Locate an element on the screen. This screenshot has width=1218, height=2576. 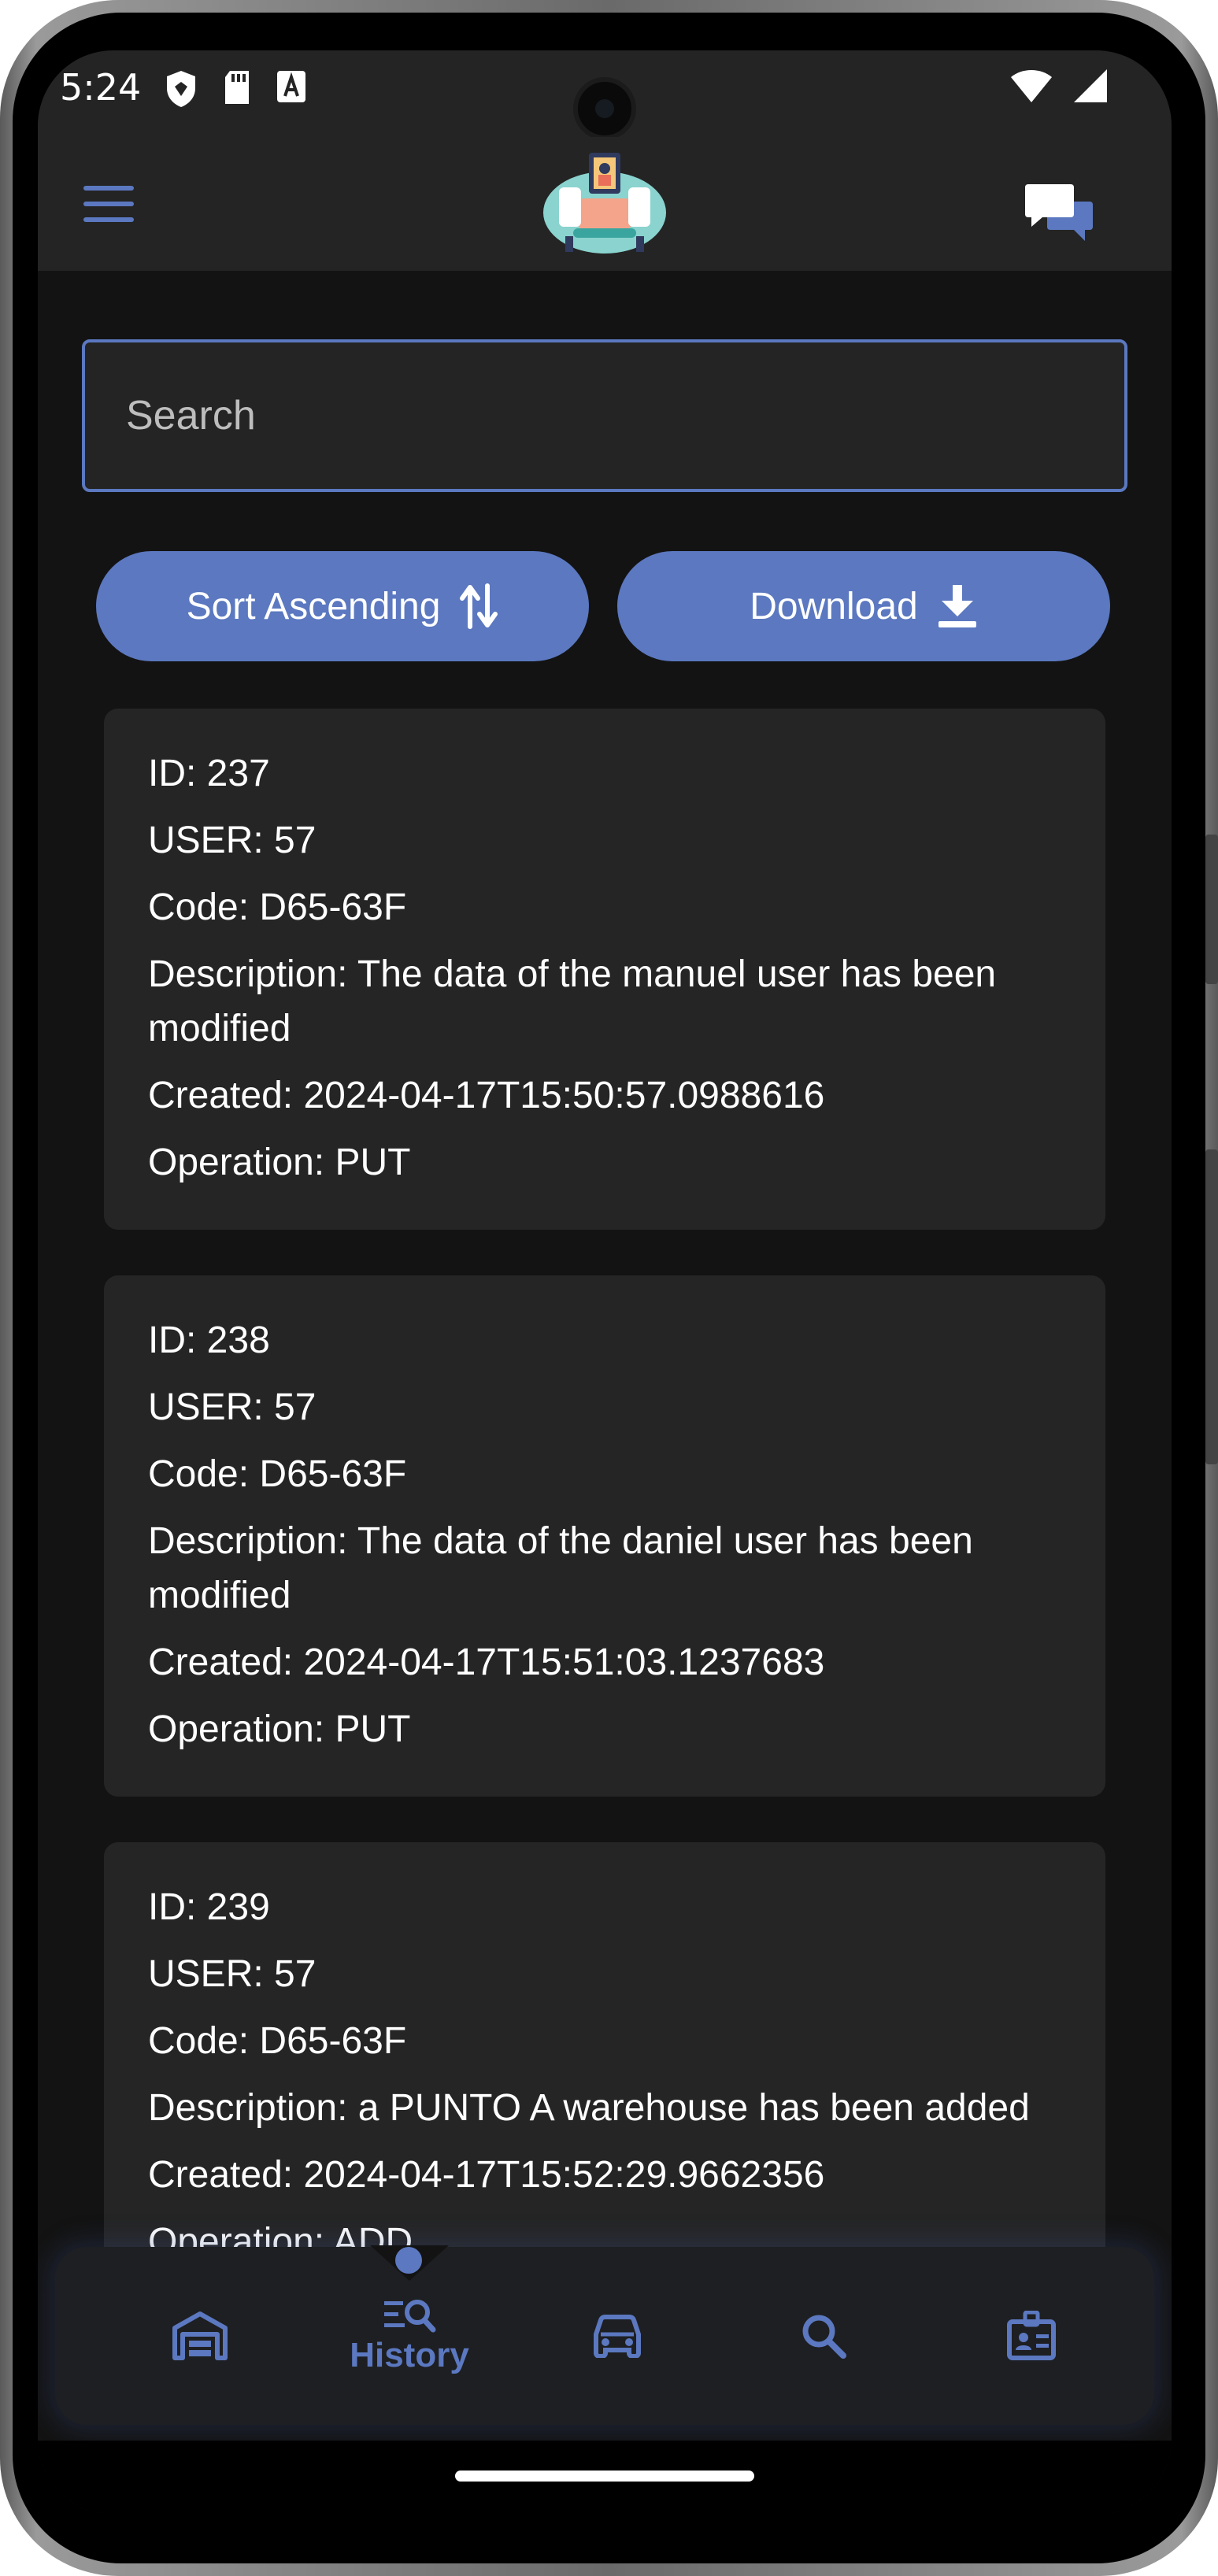
record-created: Created: 2024-04-17T15:51:03.1237683 is located at coordinates (486, 1662).